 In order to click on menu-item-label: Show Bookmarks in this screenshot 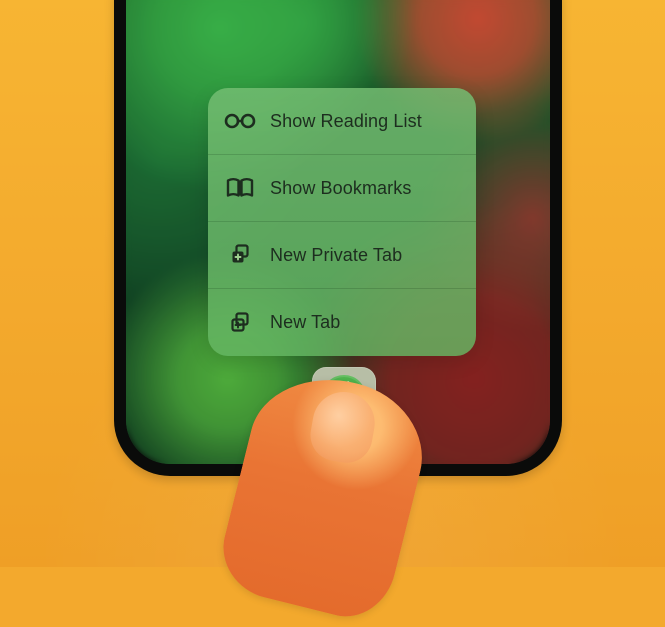, I will do `click(341, 187)`.